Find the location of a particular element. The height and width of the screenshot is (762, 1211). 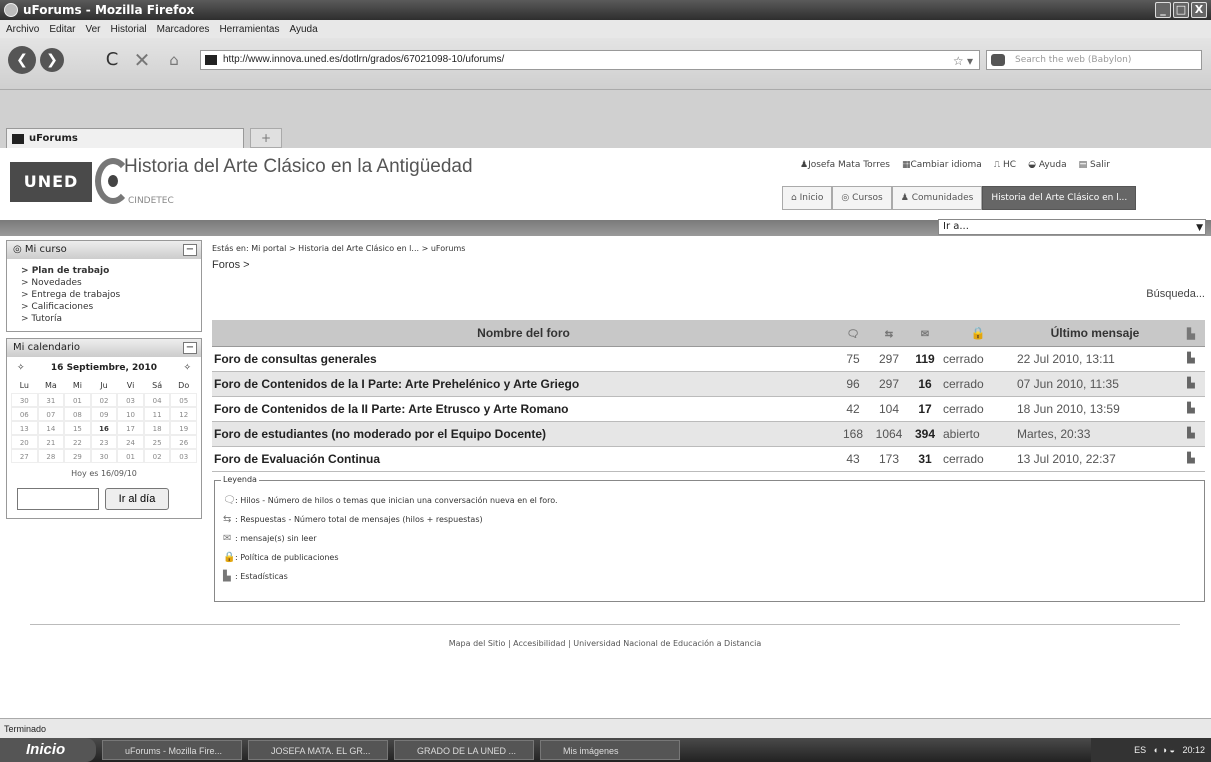

search-engine-icon is located at coordinates (998, 60).